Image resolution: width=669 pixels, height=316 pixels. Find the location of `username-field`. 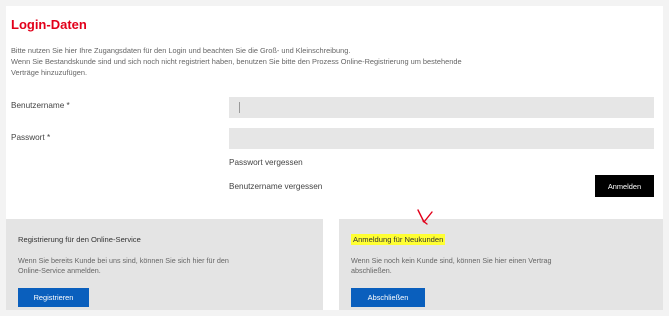

username-field is located at coordinates (441, 107).